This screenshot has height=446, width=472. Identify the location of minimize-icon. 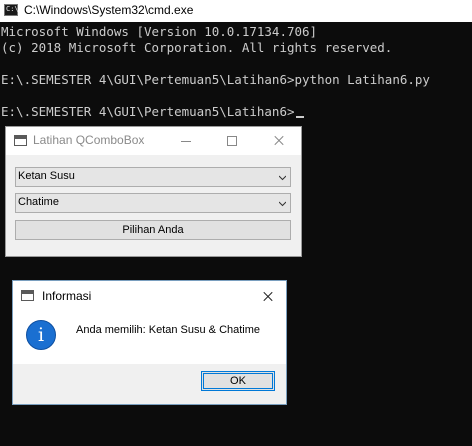
(186, 141).